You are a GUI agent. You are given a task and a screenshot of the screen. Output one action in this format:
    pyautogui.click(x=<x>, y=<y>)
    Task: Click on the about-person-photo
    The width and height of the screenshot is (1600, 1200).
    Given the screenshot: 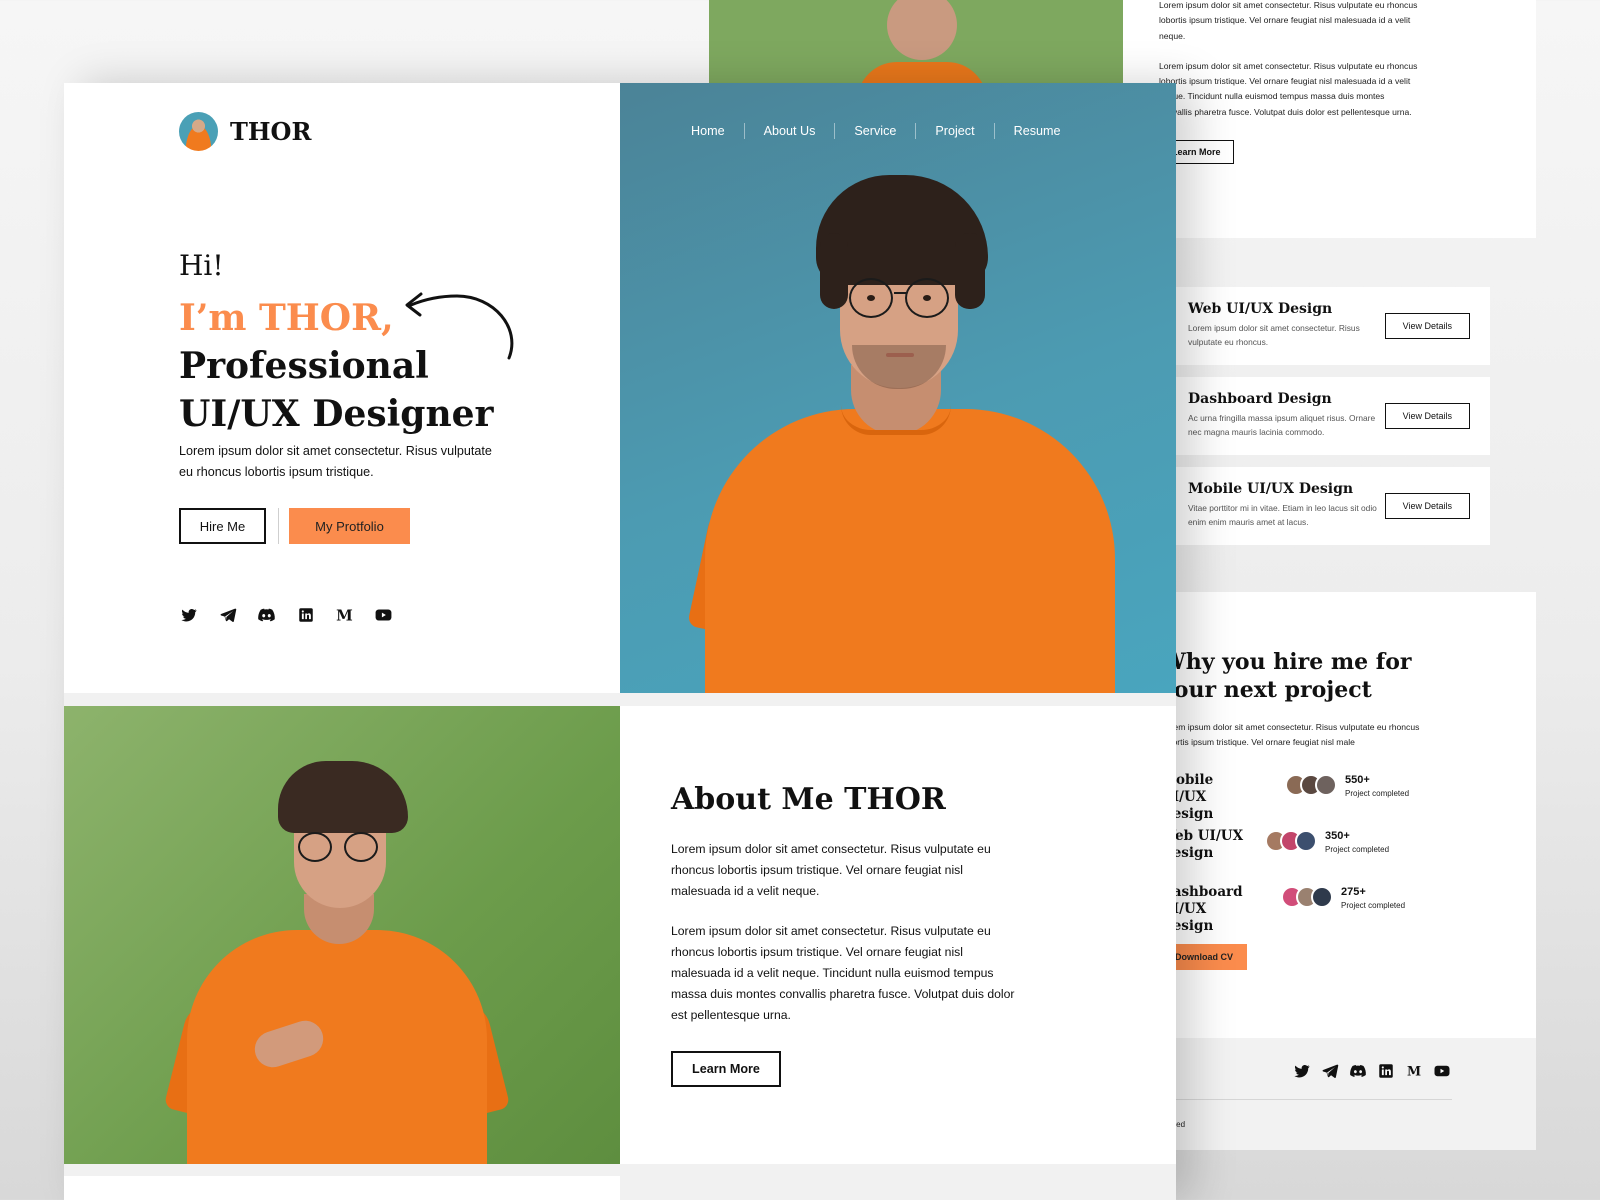 What is the action you would take?
    pyautogui.click(x=342, y=935)
    